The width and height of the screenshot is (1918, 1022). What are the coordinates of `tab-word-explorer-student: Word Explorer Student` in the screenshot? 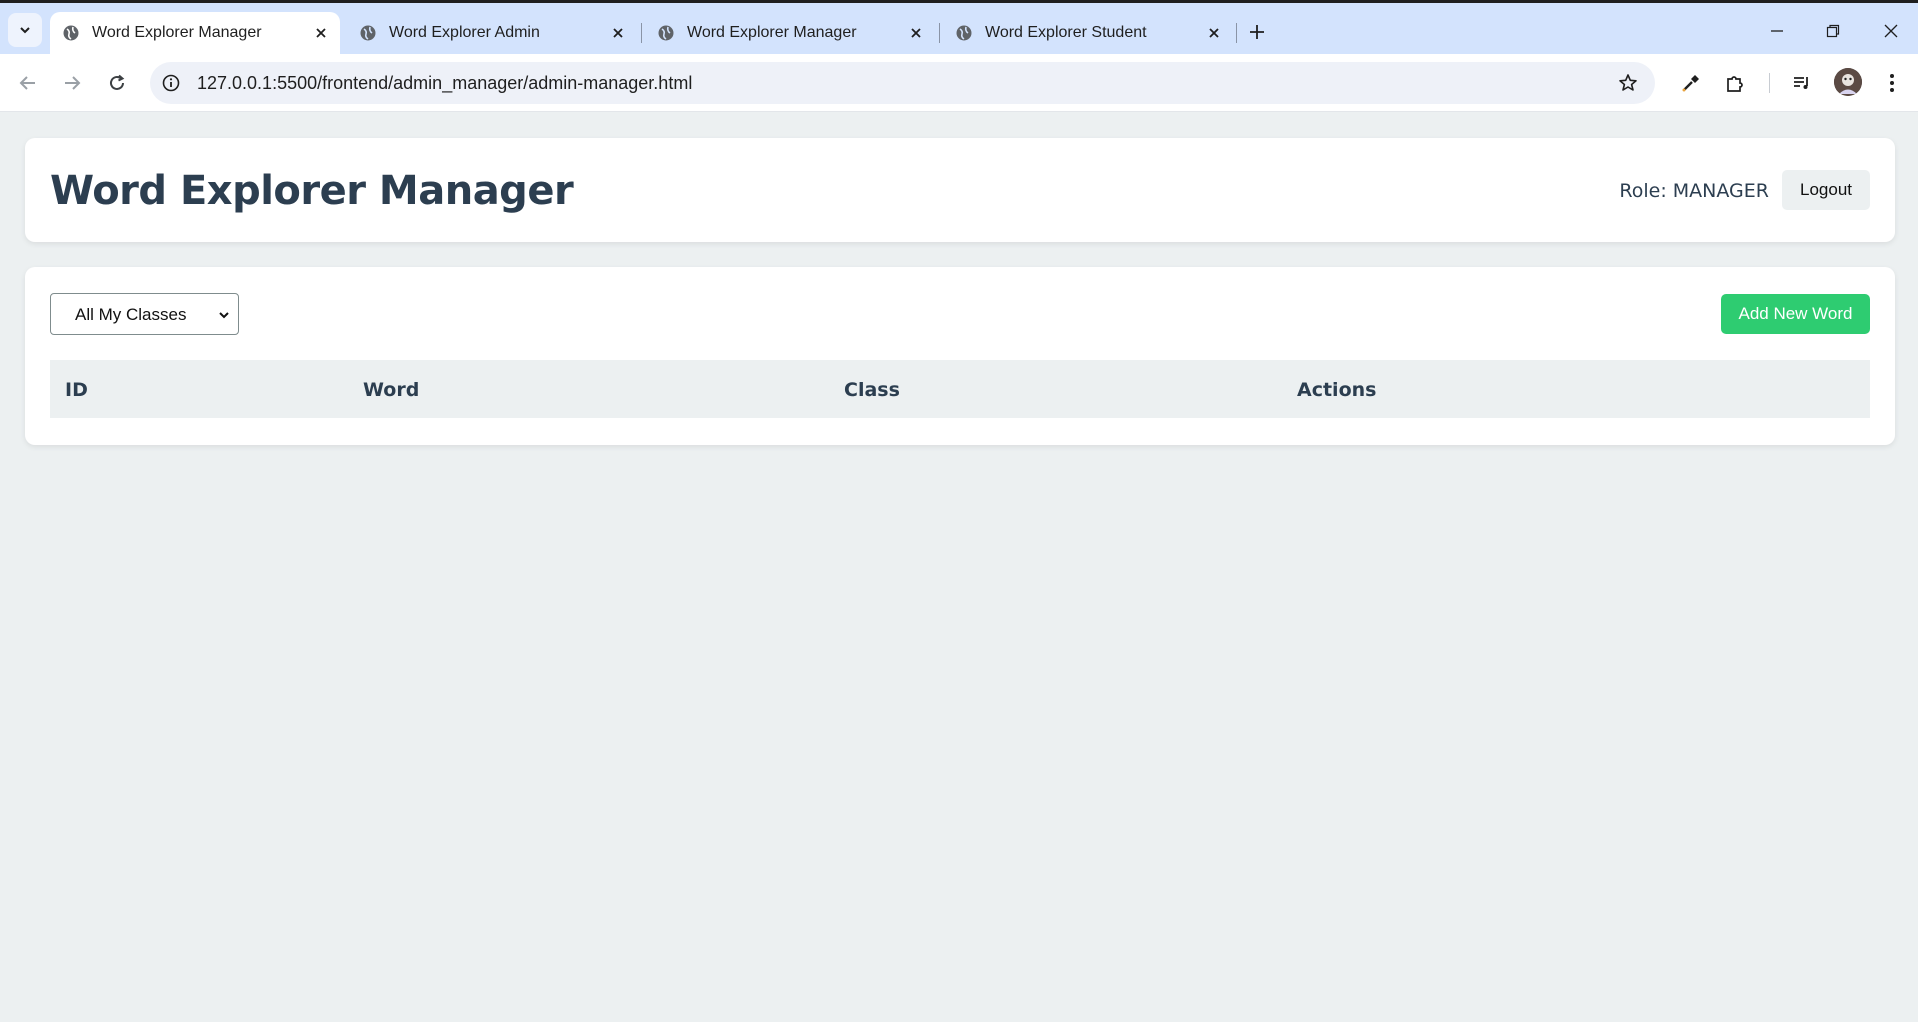 It's located at (1088, 33).